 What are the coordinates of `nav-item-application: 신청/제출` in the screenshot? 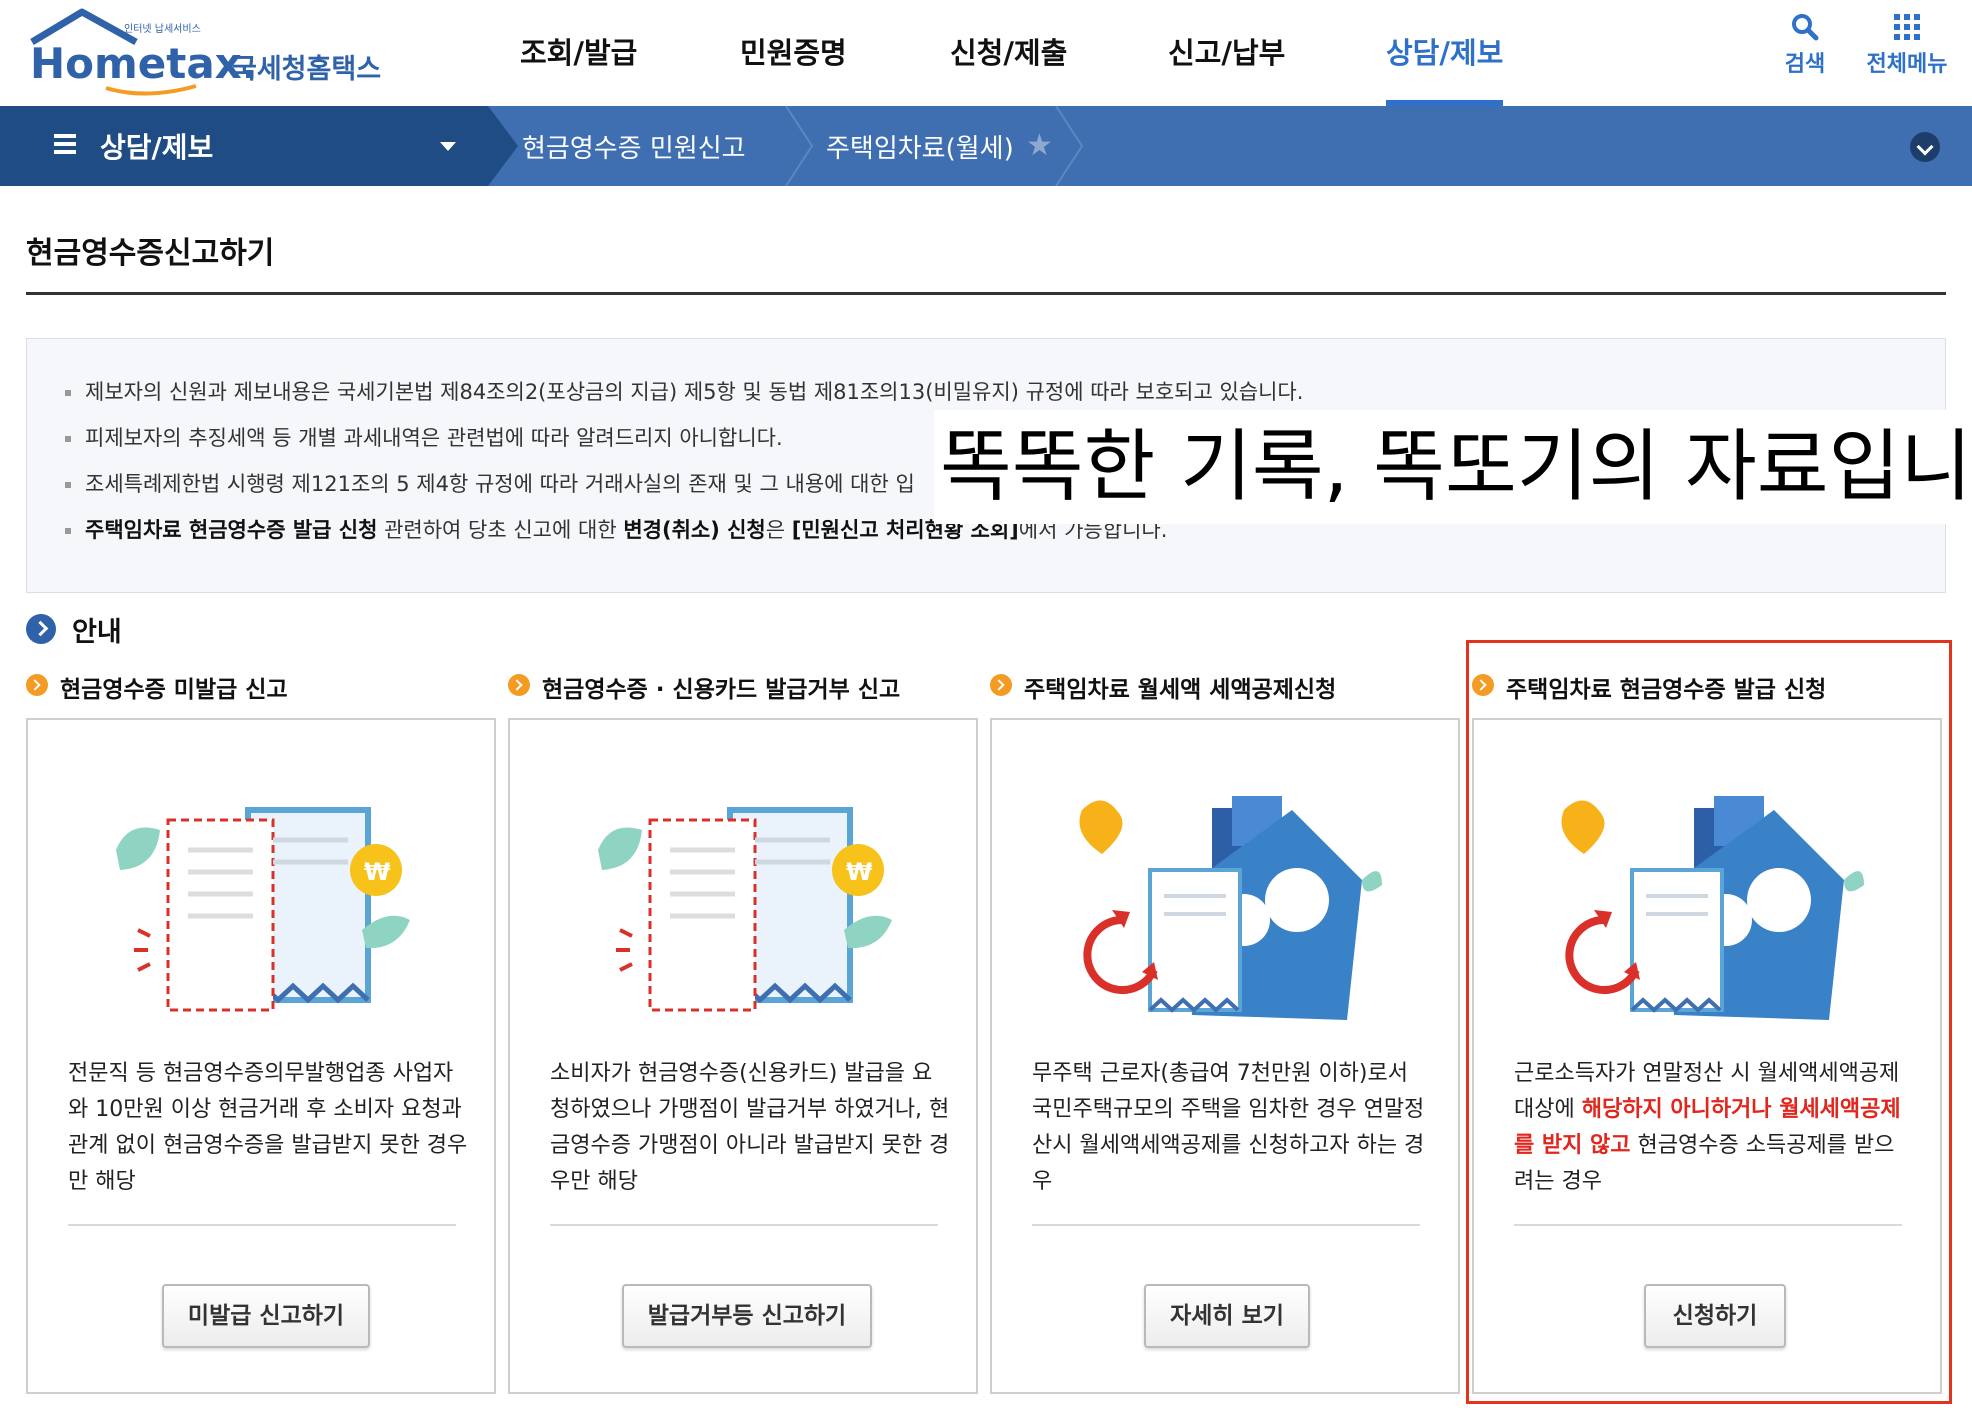 It's located at (1008, 68).